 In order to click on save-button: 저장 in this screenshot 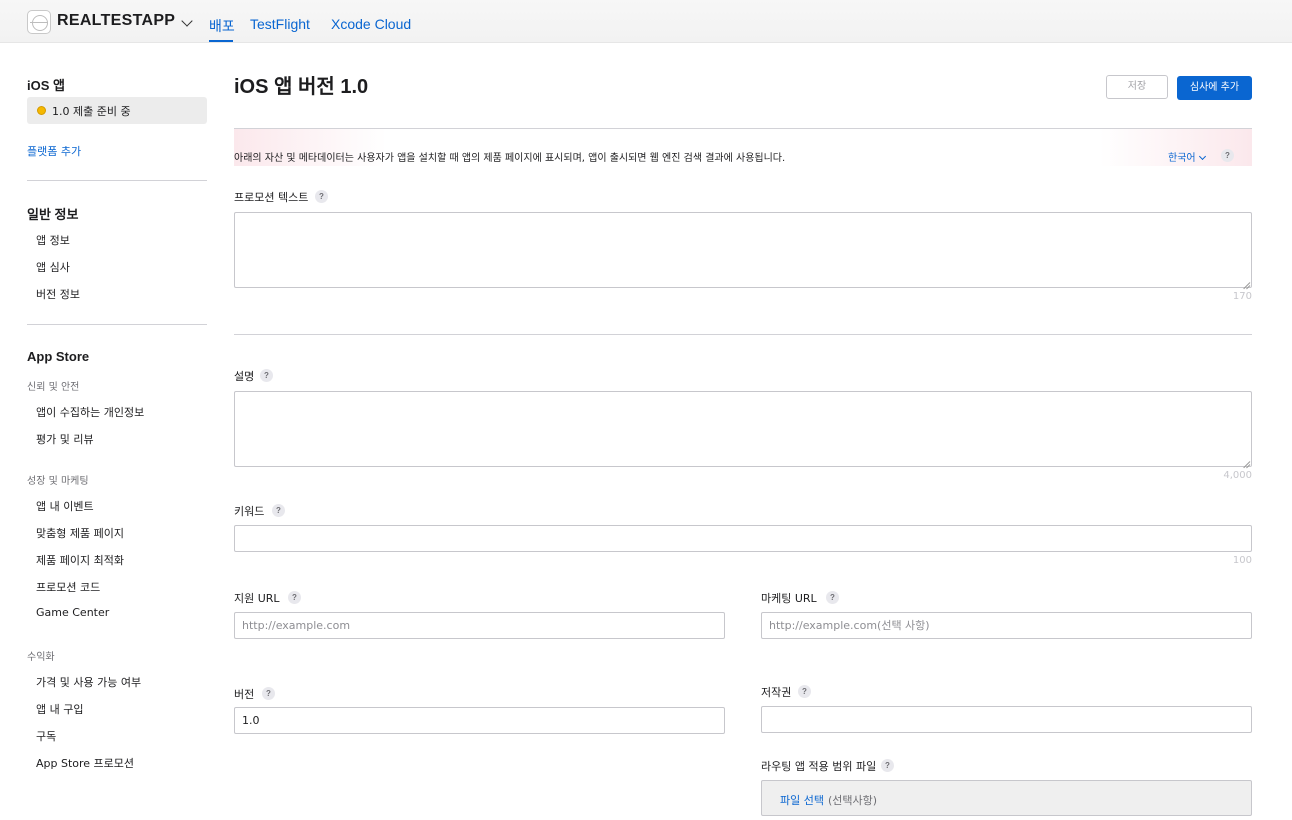, I will do `click(1137, 87)`.